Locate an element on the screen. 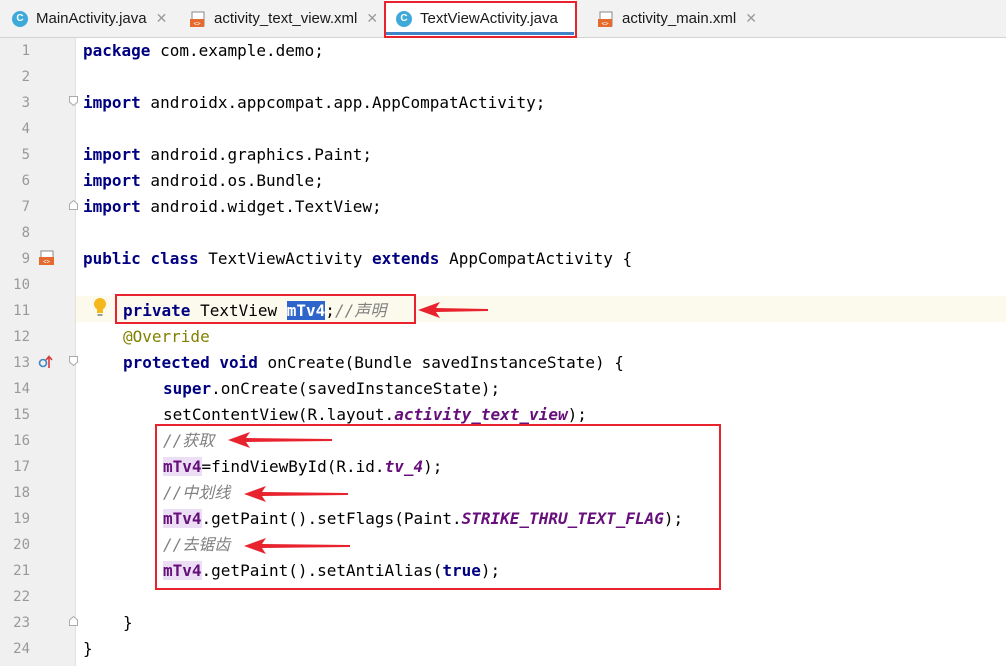 The image size is (1006, 666). line-number: 14 is located at coordinates (21, 389).